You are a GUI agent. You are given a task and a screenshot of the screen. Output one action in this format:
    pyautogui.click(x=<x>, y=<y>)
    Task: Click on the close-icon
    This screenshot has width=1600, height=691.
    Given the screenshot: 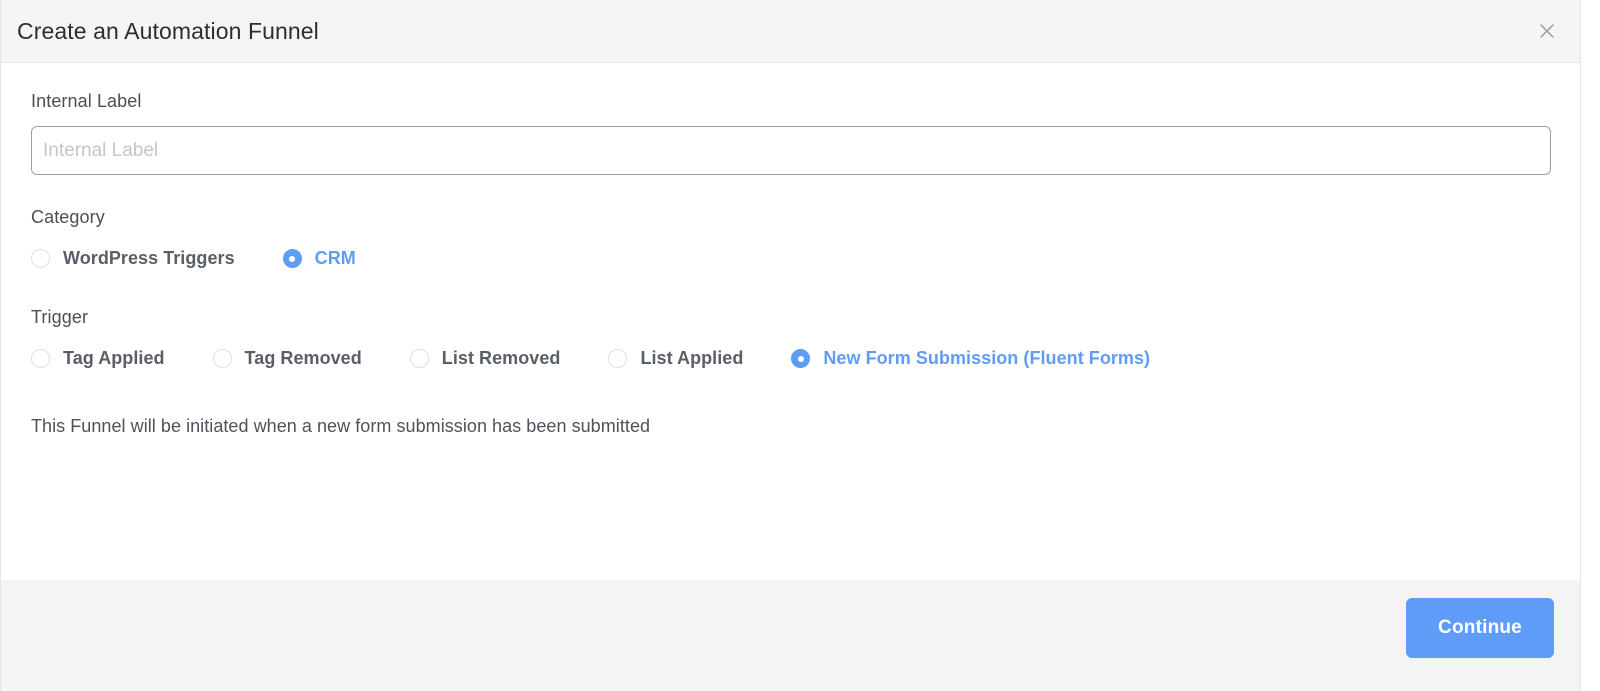 What is the action you would take?
    pyautogui.click(x=1547, y=31)
    